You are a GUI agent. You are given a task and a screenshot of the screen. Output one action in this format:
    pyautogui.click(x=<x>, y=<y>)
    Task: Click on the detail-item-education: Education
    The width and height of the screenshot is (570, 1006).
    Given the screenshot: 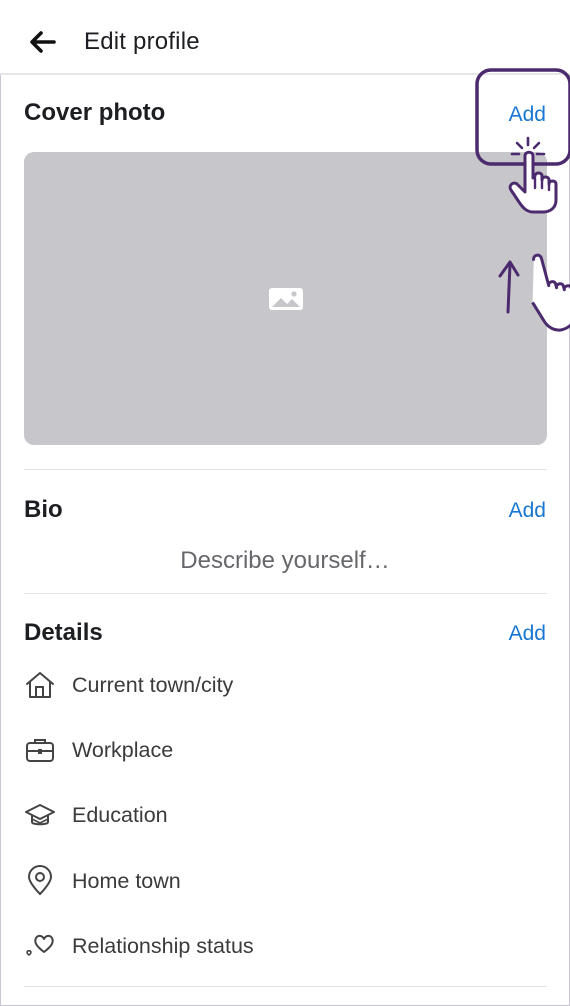 What is the action you would take?
    pyautogui.click(x=95, y=815)
    